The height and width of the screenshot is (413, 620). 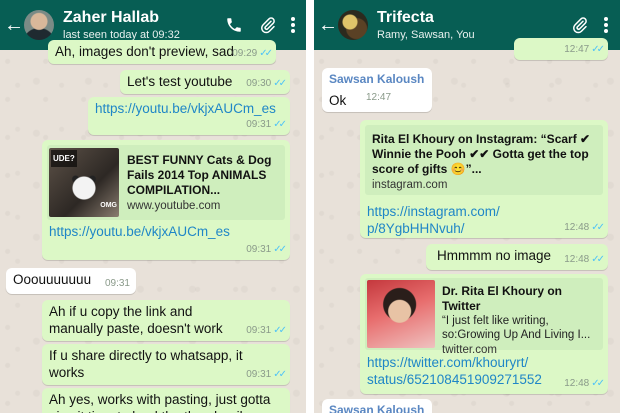 I want to click on link-preview-site: instagram.com, so click(x=410, y=185).